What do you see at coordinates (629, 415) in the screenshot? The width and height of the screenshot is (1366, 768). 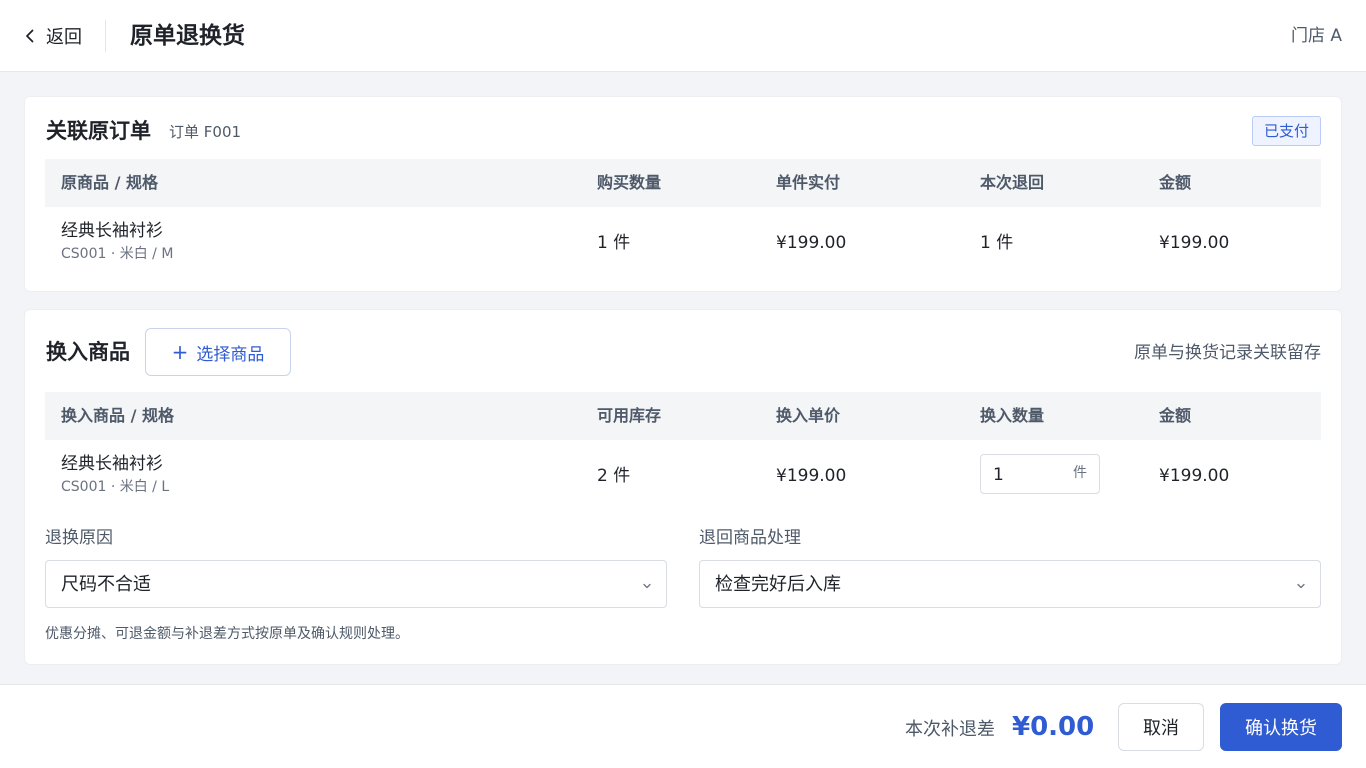 I see `column-header: 可用库存` at bounding box center [629, 415].